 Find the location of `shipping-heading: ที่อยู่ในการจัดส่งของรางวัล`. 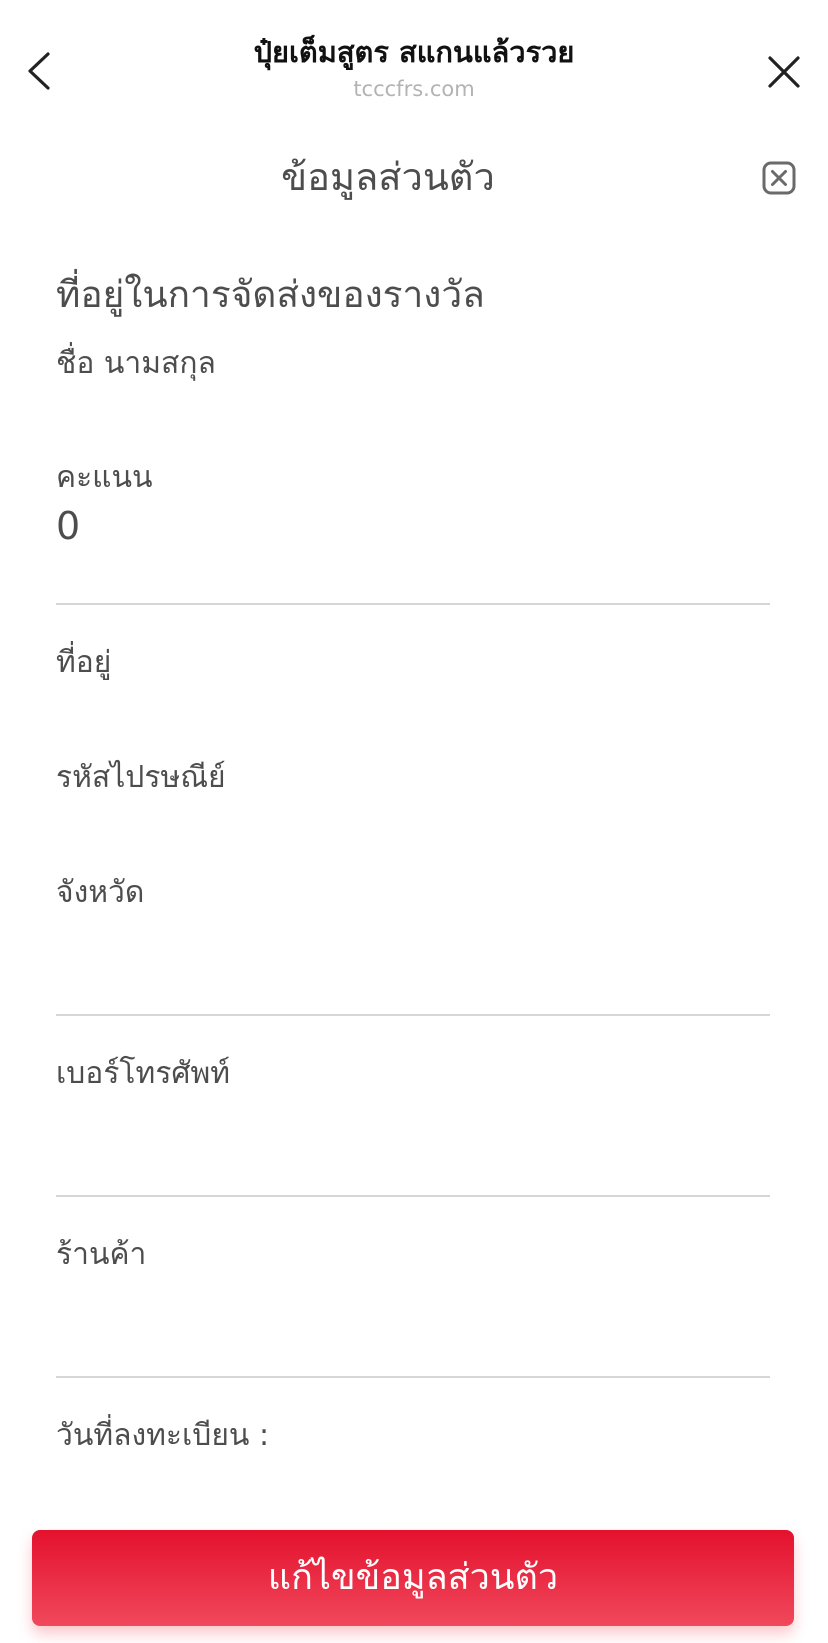

shipping-heading: ที่อยู่ในการจัดส่งของรางวัล is located at coordinates (270, 294).